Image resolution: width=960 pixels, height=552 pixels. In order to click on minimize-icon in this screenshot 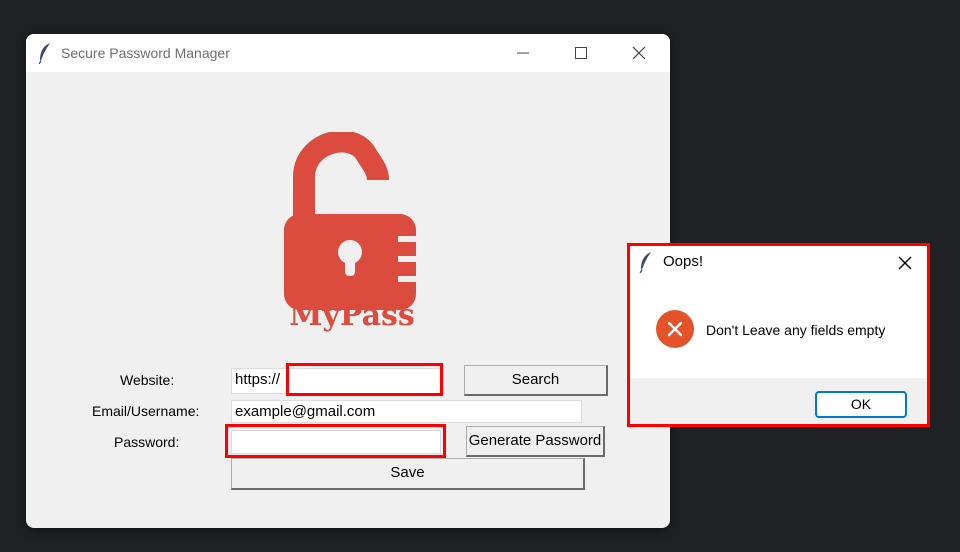, I will do `click(523, 53)`.